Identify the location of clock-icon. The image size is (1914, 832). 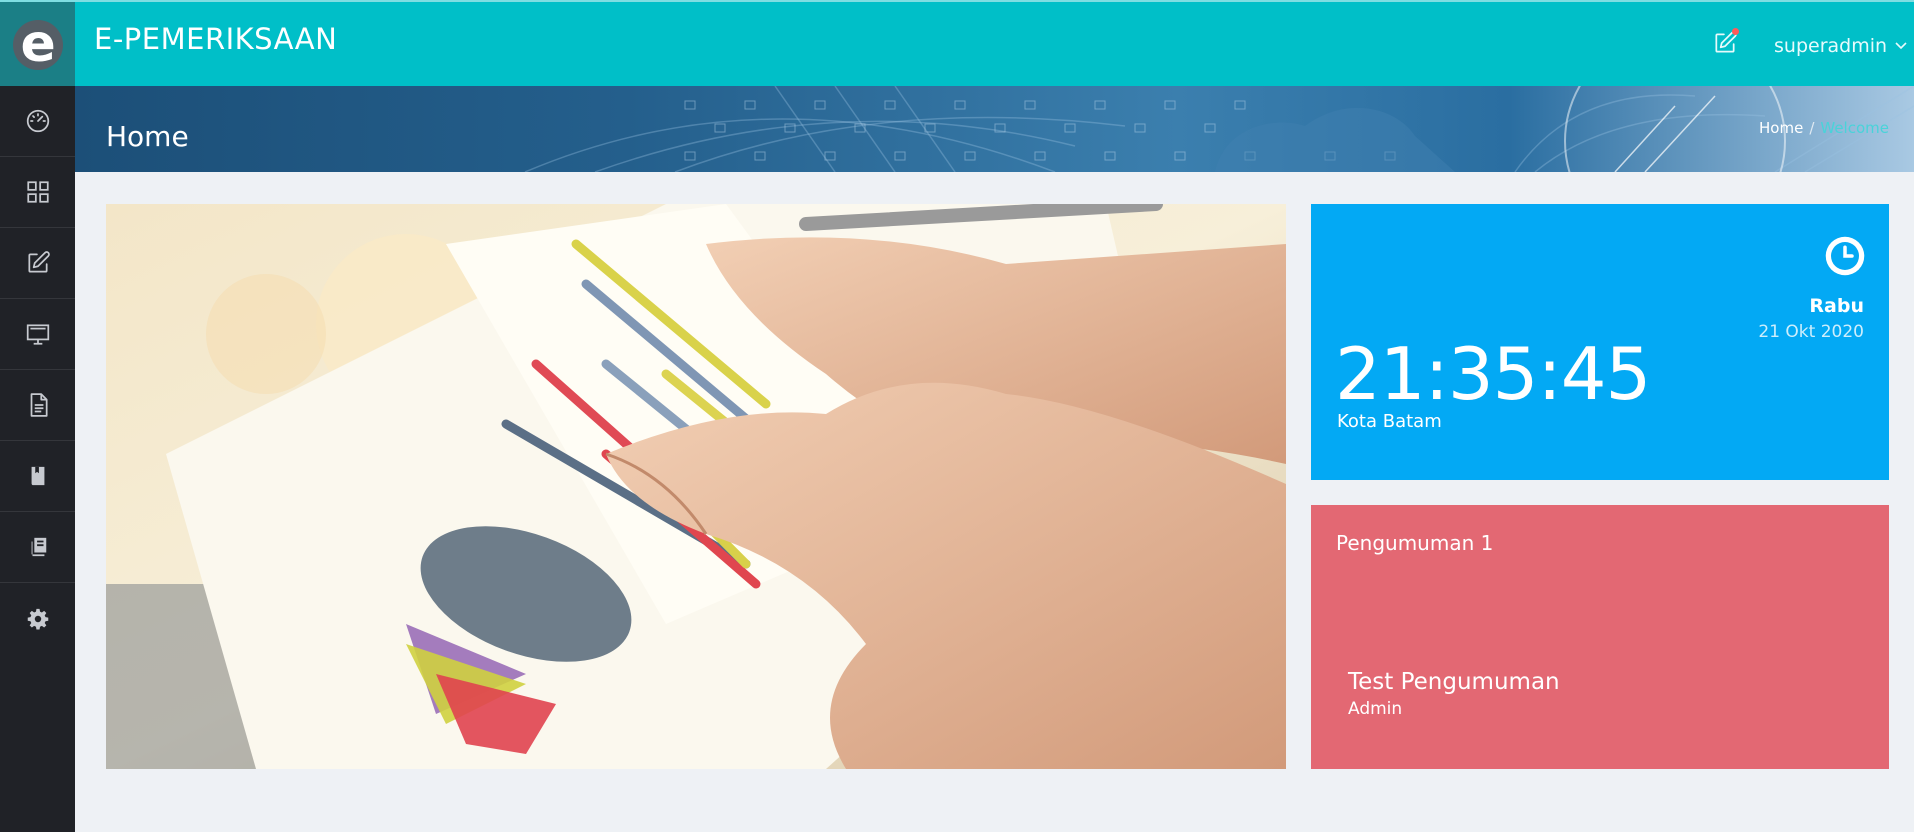
(1845, 256).